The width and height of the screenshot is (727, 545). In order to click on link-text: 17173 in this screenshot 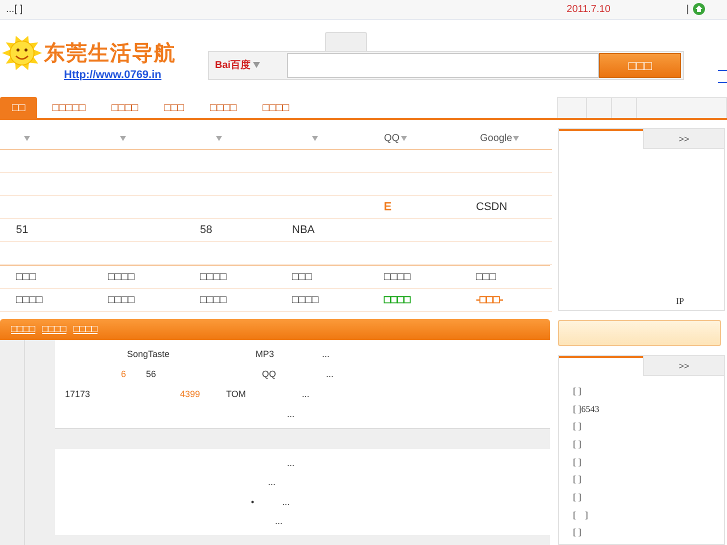, I will do `click(77, 394)`.